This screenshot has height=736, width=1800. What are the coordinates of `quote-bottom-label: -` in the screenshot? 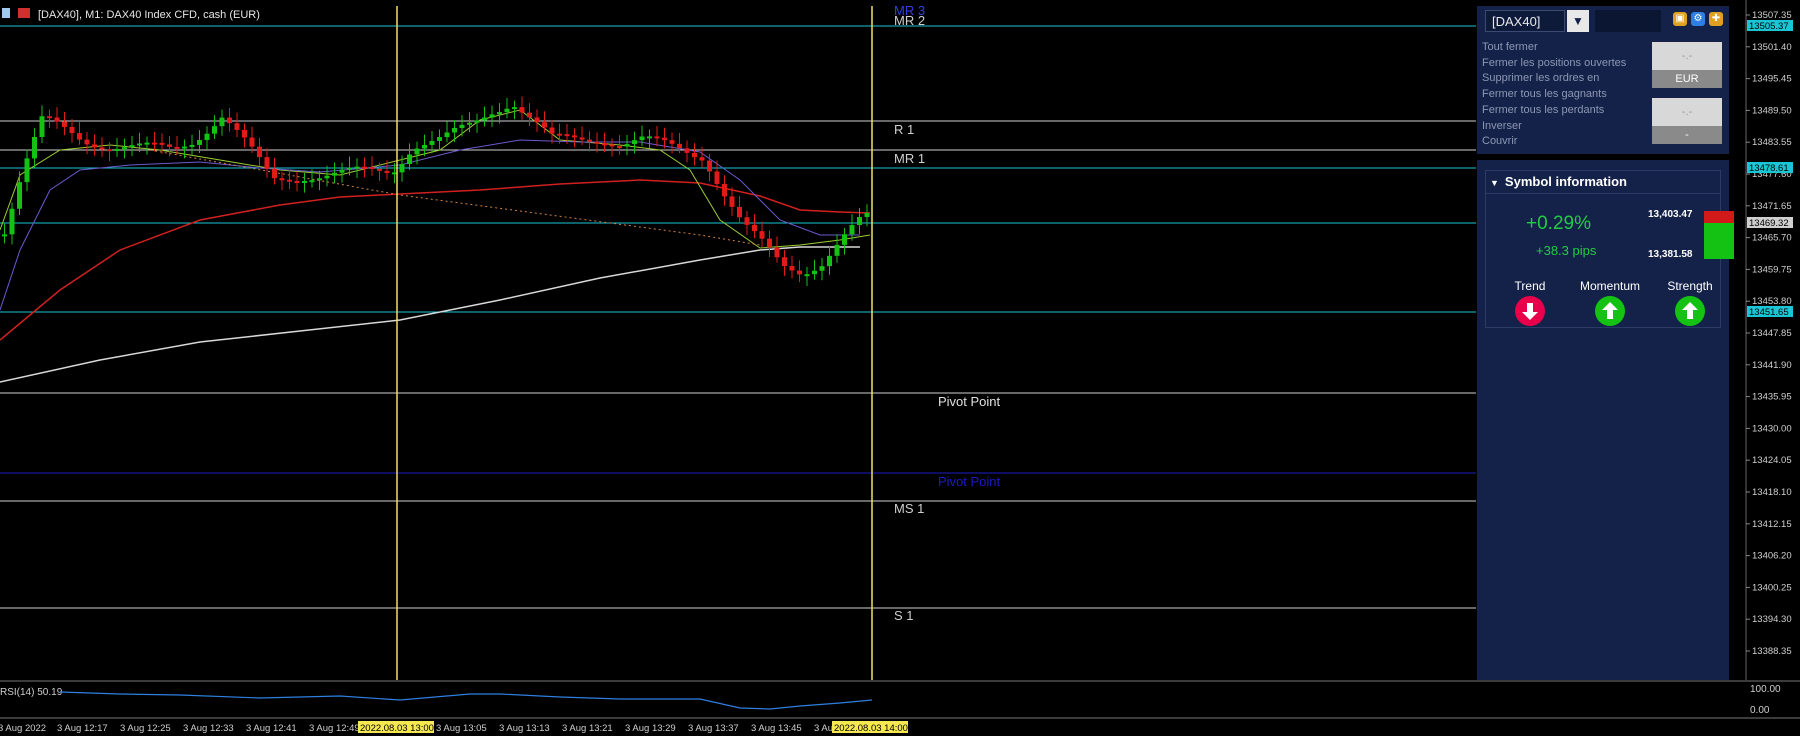 It's located at (1687, 135).